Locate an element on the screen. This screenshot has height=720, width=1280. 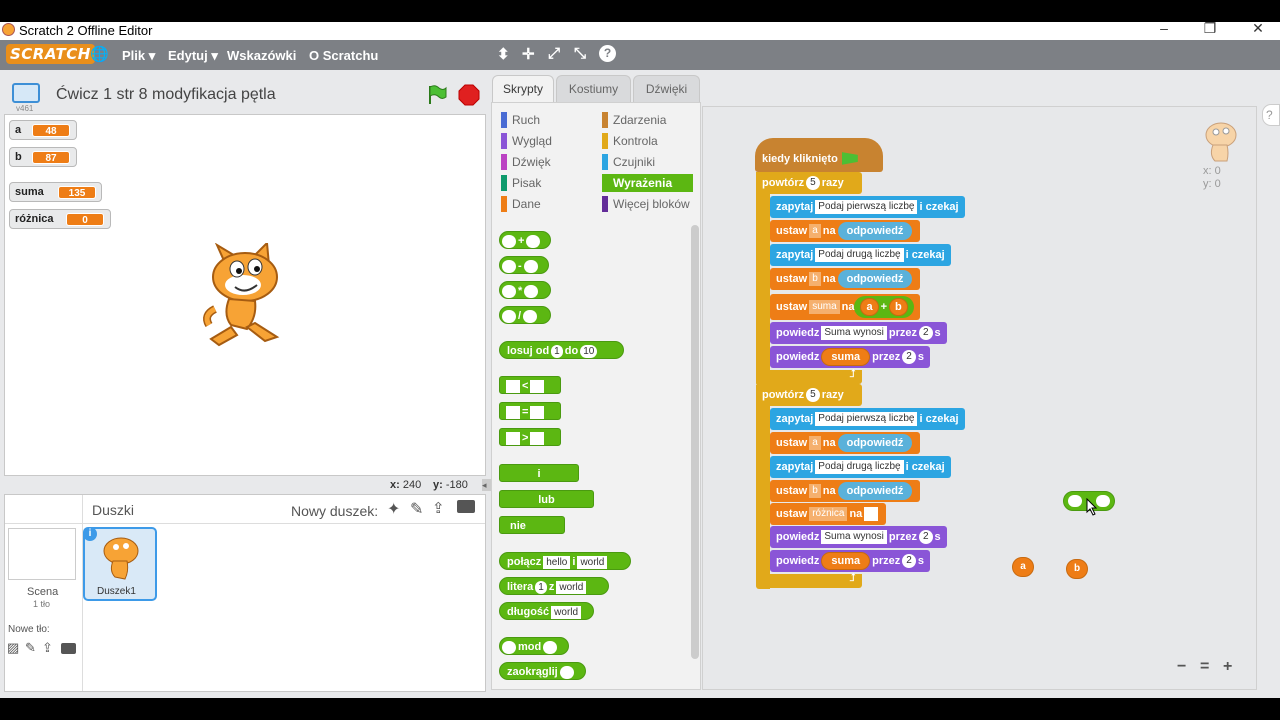
stage-thumbnail is located at coordinates (42, 554).